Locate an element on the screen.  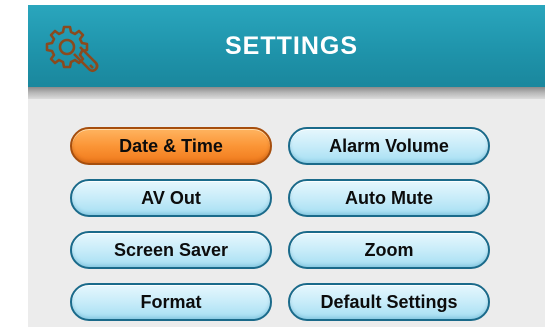
zoom-button: Zoom is located at coordinates (389, 250).